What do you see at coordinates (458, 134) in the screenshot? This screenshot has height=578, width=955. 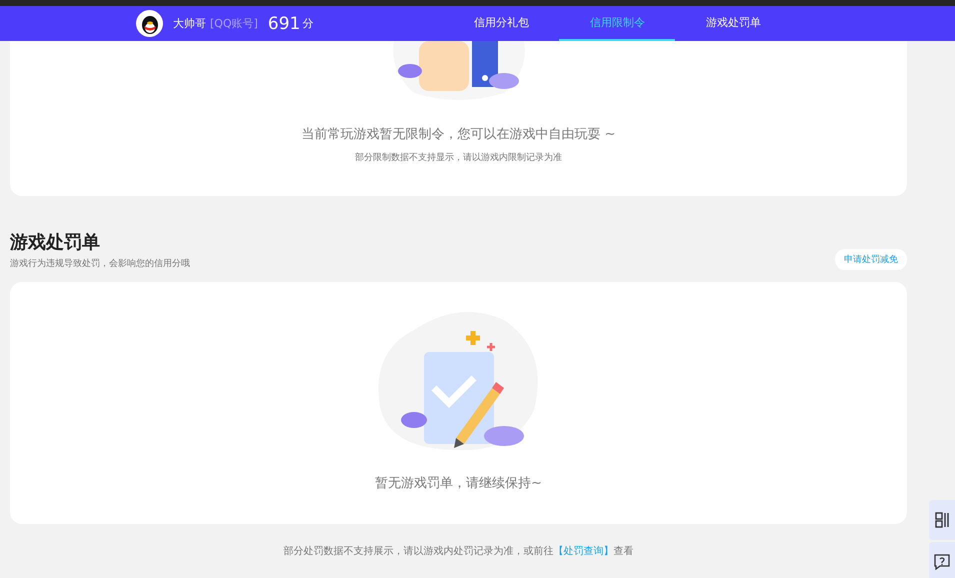 I see `empty-message: 当前常玩游戏暂无限制令，您可以在游戏中自由玩耍 ~` at bounding box center [458, 134].